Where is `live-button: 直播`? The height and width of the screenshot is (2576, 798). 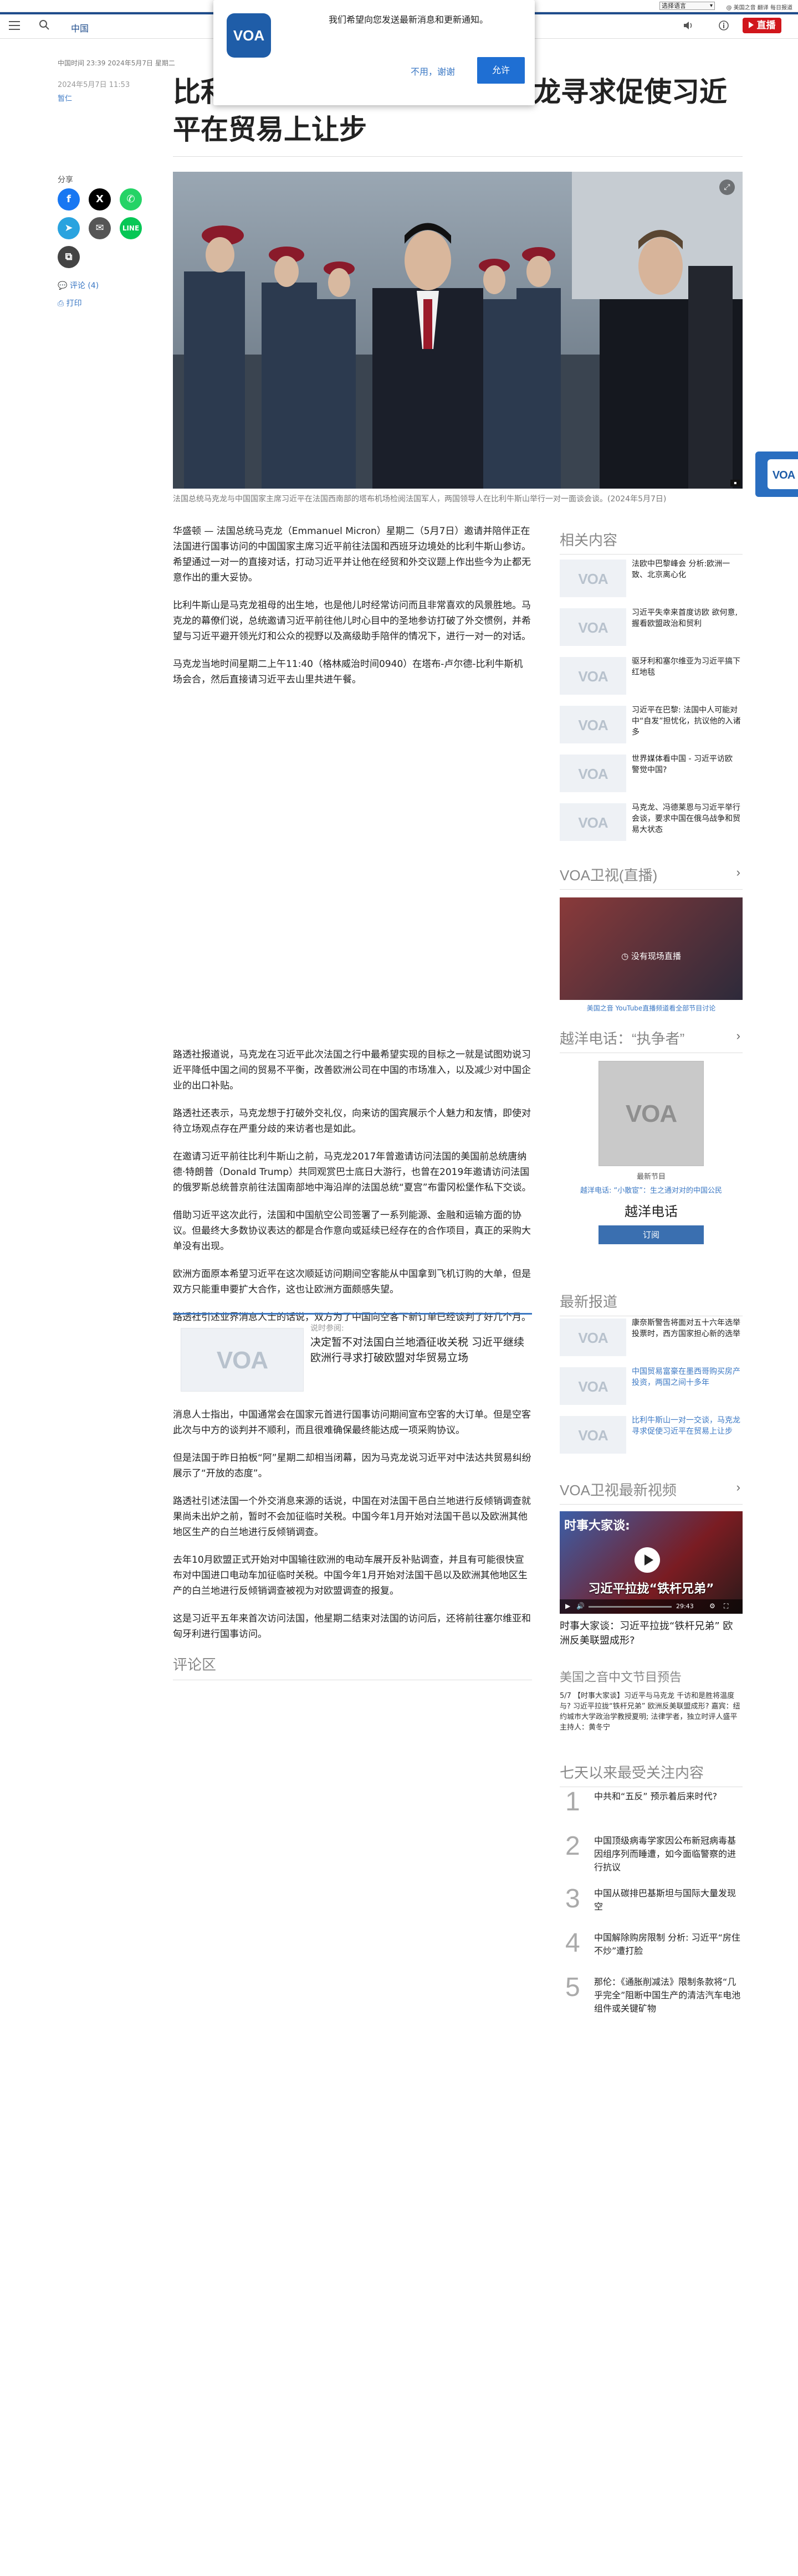
live-button: 直播 is located at coordinates (762, 25).